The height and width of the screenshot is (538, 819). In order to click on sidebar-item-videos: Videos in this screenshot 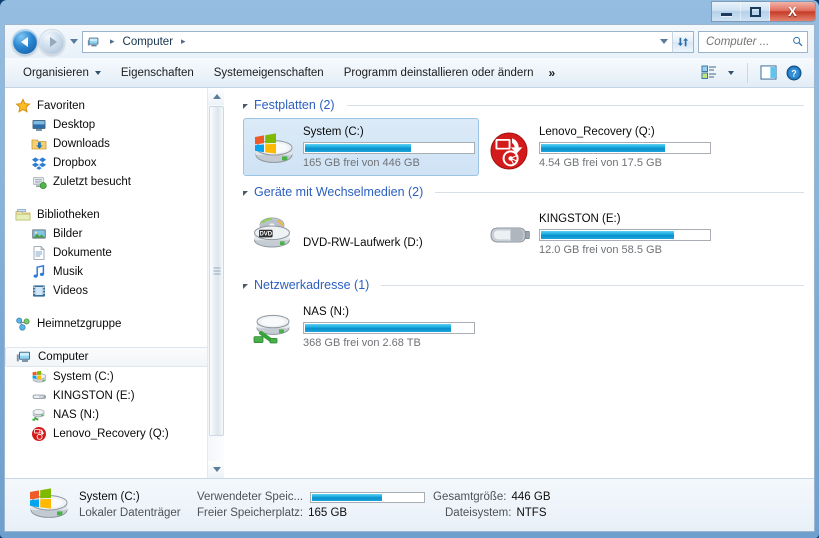, I will do `click(114, 290)`.